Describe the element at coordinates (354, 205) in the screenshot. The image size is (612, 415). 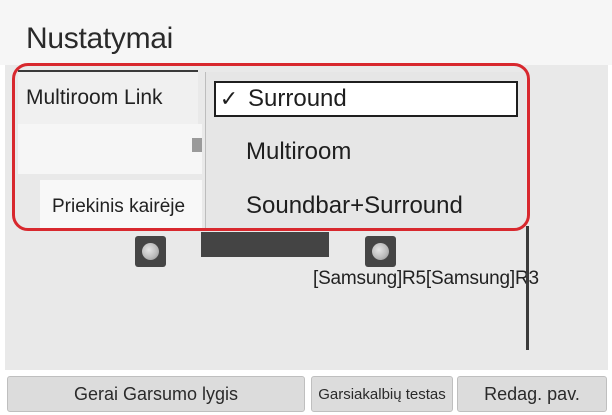
I see `option-label: Soundbar+Surround` at that location.